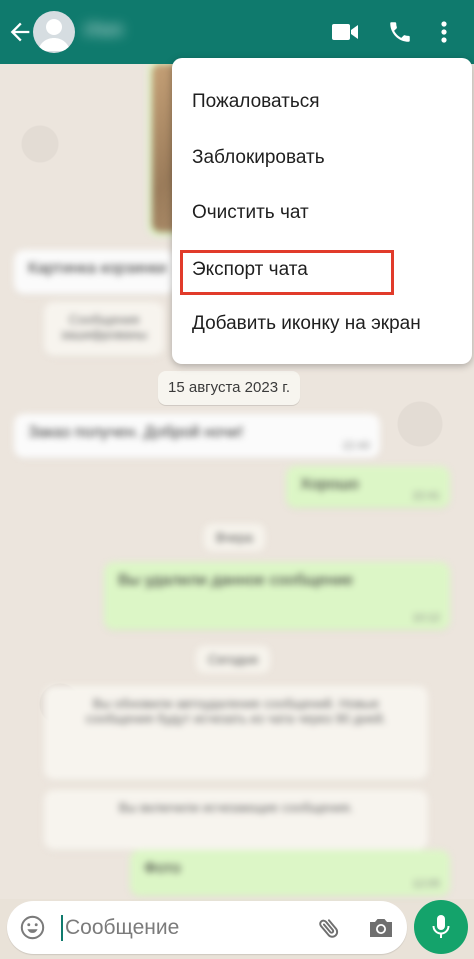 The width and height of the screenshot is (474, 959). I want to click on back-arrow-icon, so click(20, 32).